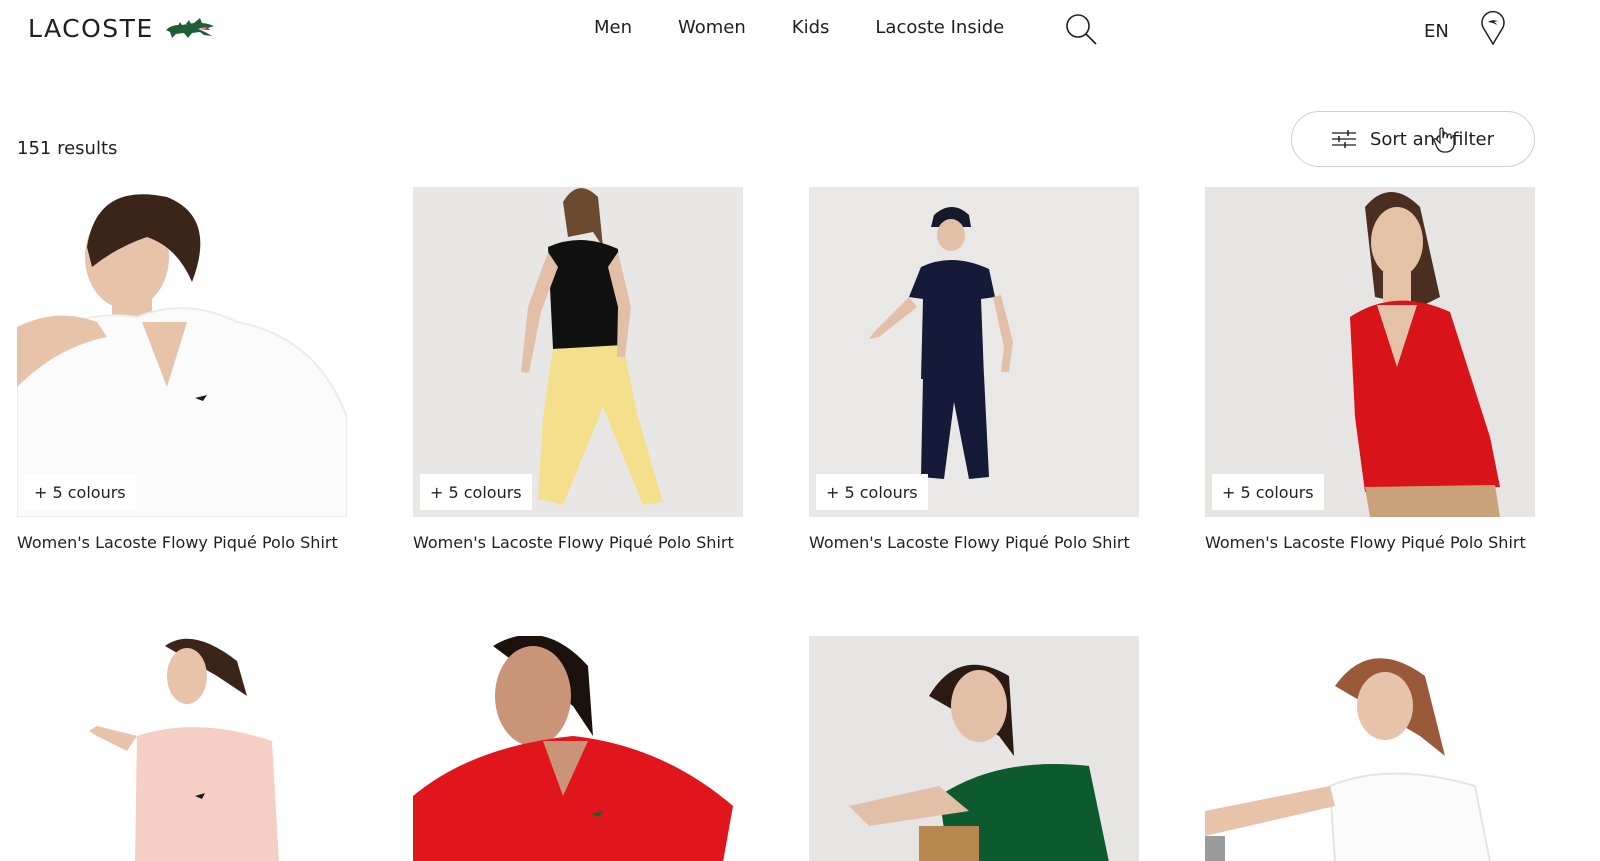 This screenshot has height=861, width=1600. I want to click on model-photo-red-polo, so click(1370, 352).